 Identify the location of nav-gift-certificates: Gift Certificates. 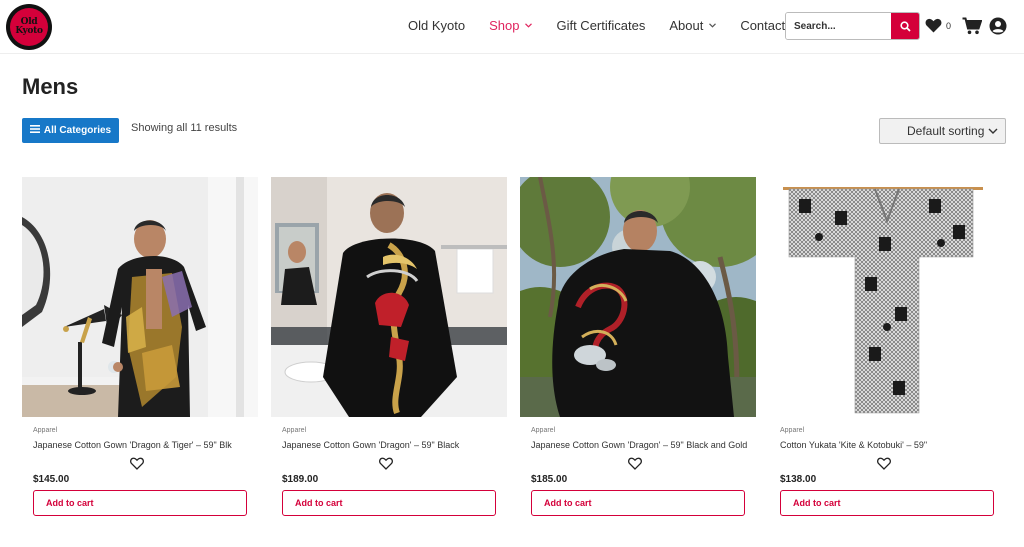
(600, 25).